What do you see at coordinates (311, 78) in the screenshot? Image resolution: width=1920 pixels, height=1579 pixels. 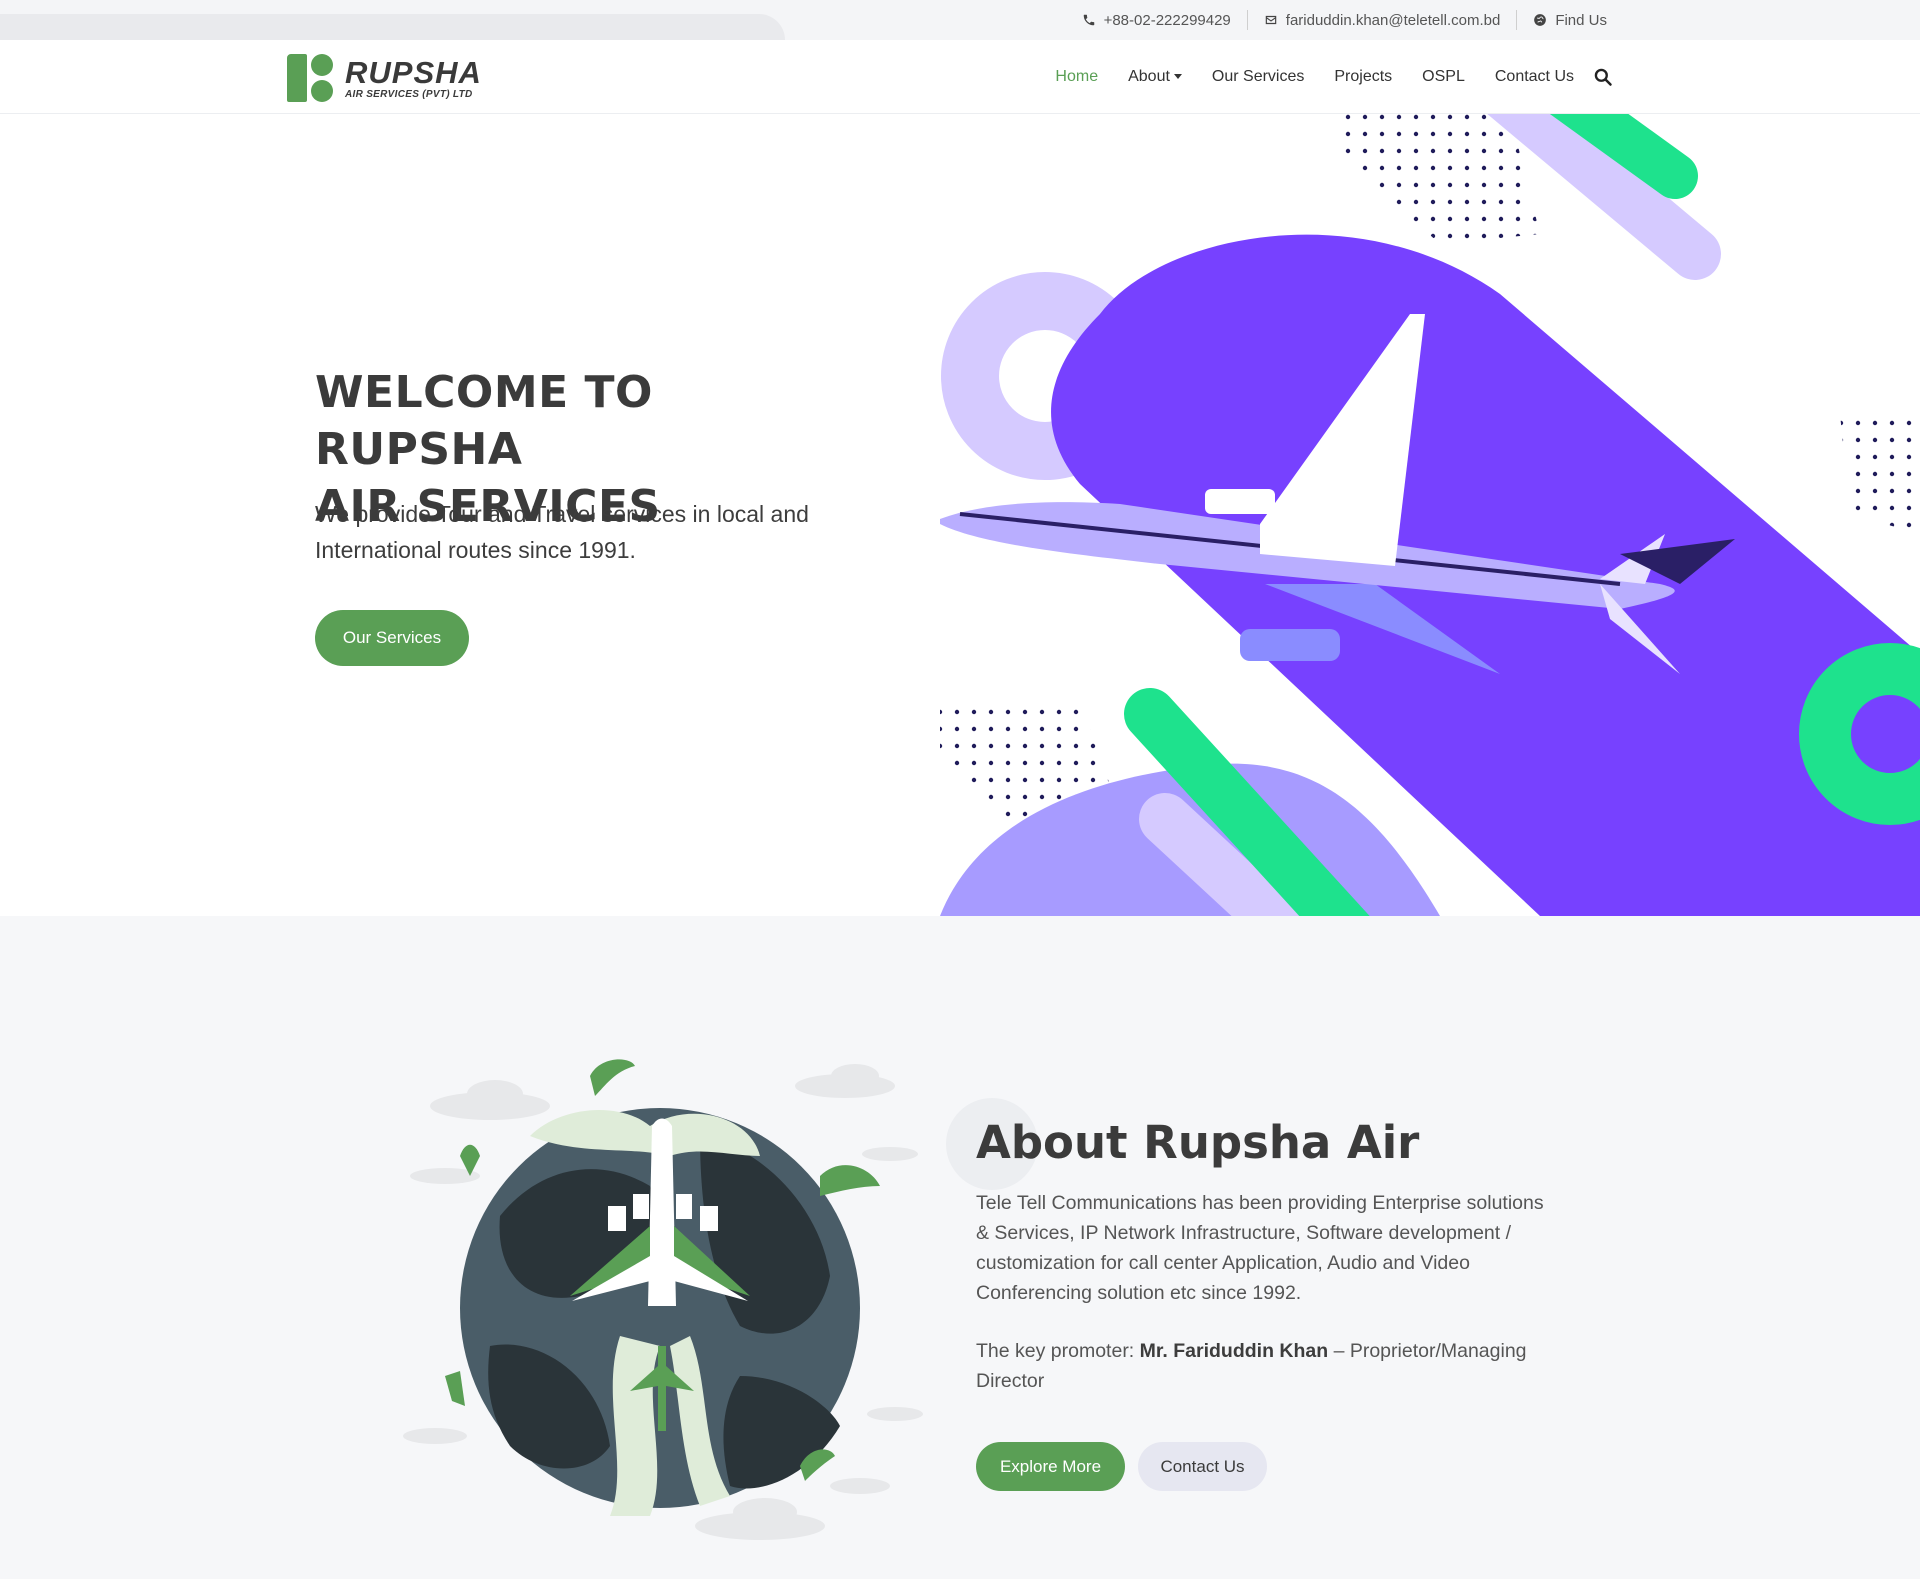 I see `logo-mark` at bounding box center [311, 78].